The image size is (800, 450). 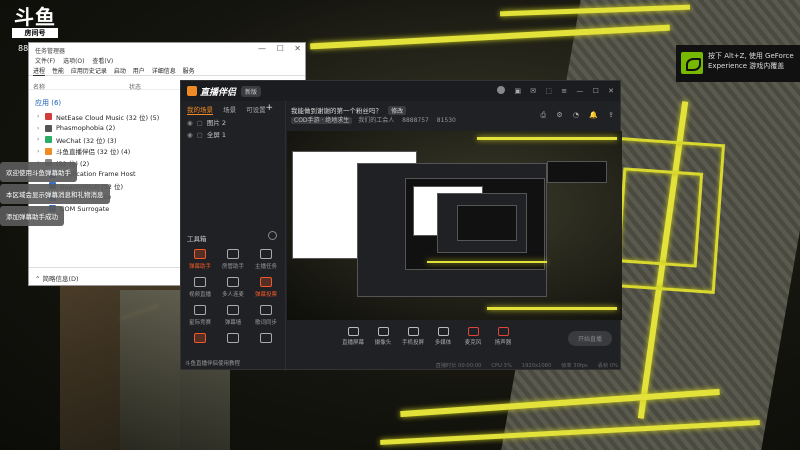 I want to click on tool-button: 多人连麦, so click(x=233, y=288).